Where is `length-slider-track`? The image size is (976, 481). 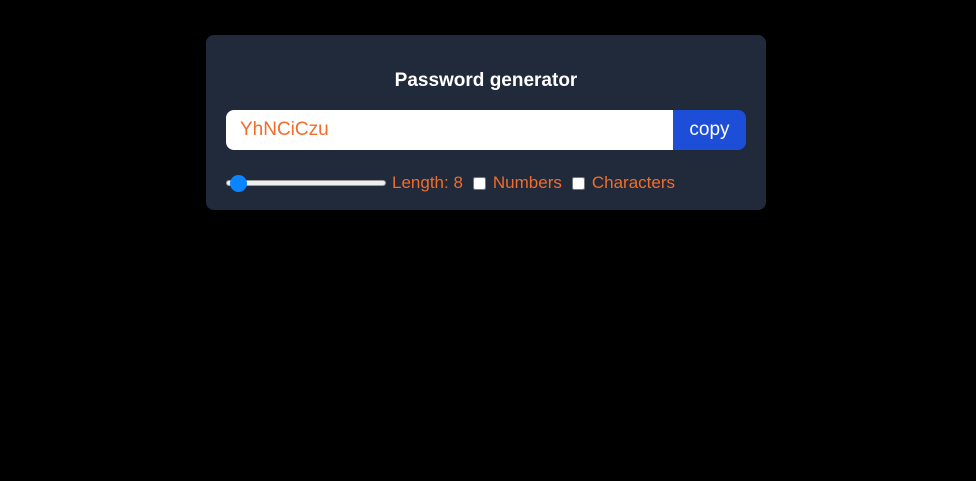 length-slider-track is located at coordinates (306, 183).